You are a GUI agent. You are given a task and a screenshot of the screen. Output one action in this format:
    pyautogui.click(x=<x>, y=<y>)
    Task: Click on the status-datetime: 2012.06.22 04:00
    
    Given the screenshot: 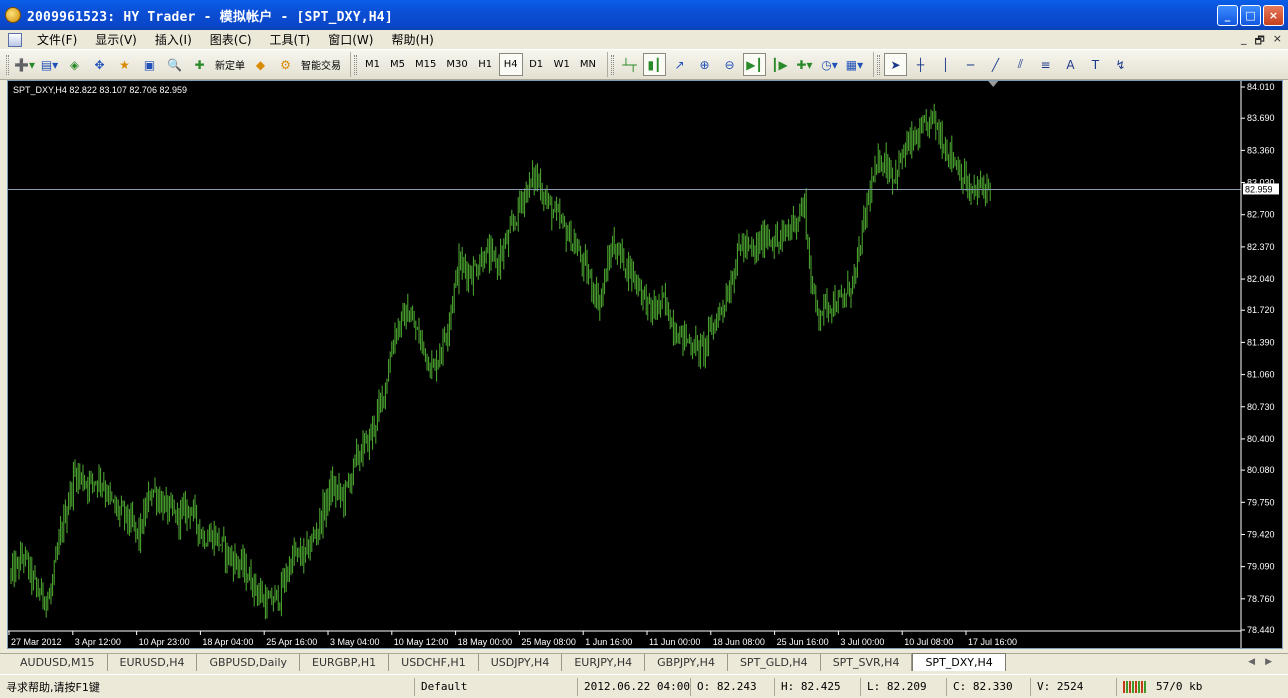 What is the action you would take?
    pyautogui.click(x=633, y=686)
    